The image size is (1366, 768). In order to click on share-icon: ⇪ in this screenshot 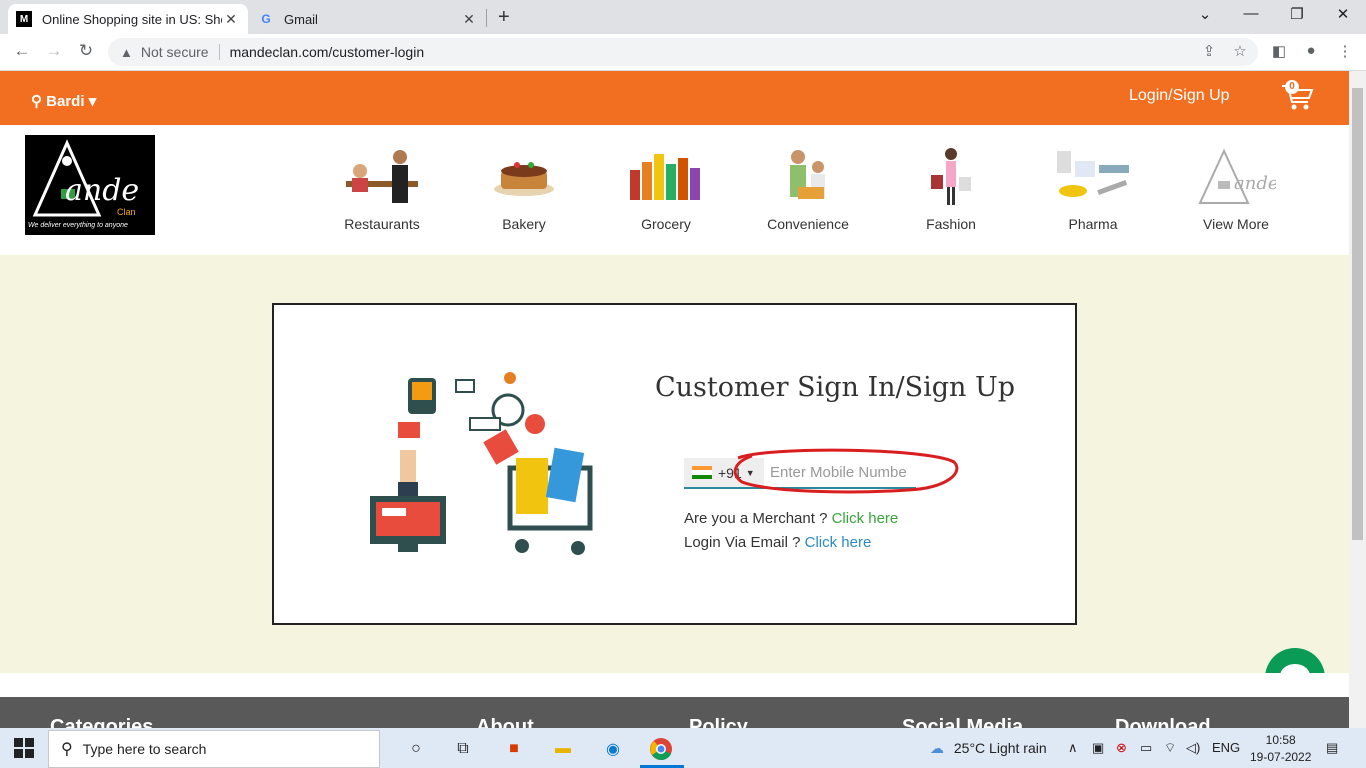, I will do `click(1209, 51)`.